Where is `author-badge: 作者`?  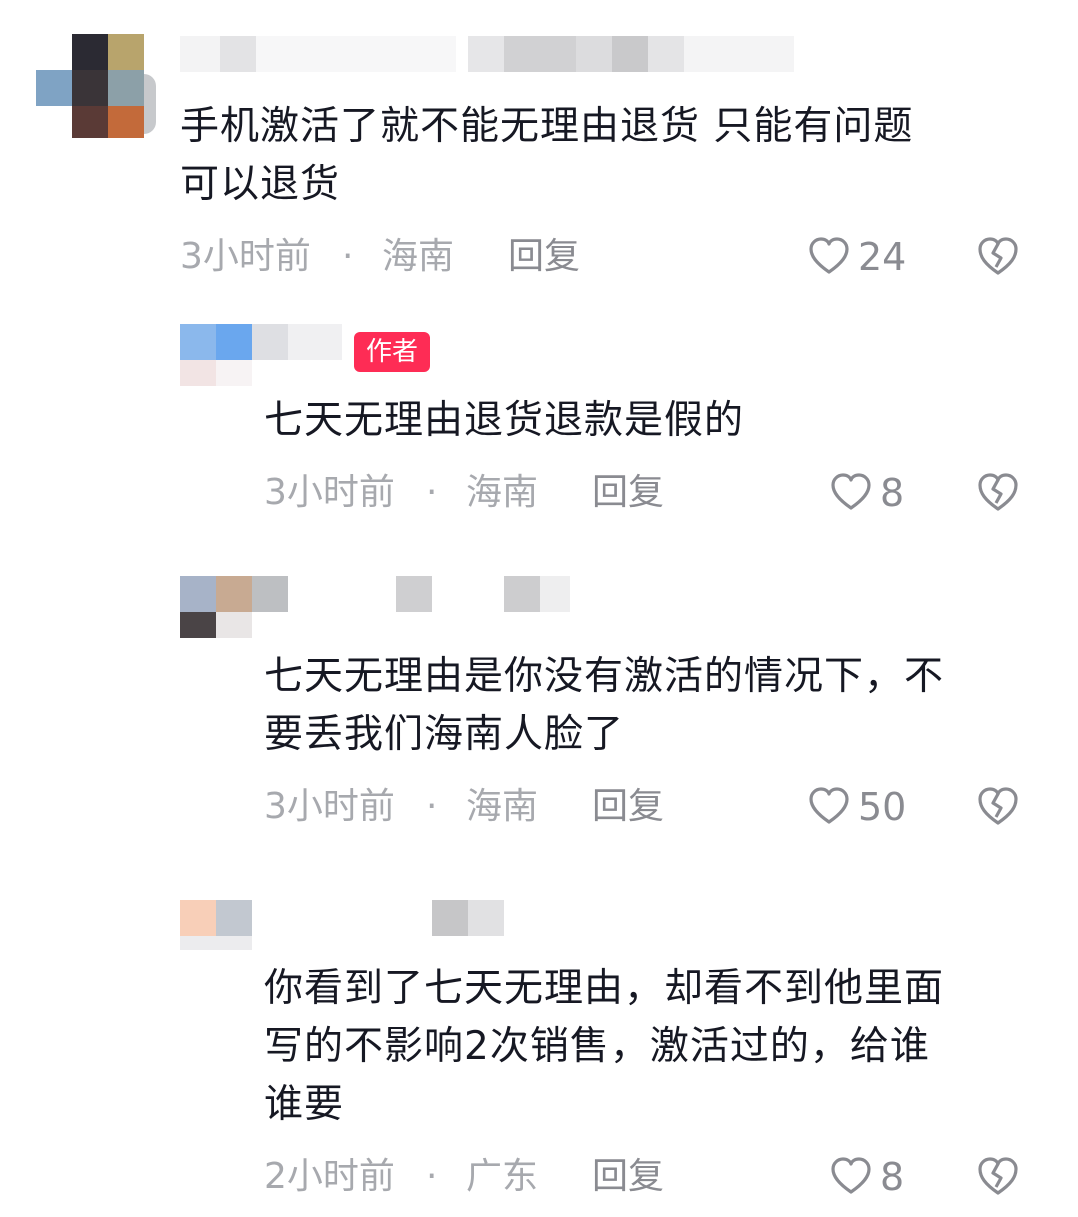 author-badge: 作者 is located at coordinates (392, 352).